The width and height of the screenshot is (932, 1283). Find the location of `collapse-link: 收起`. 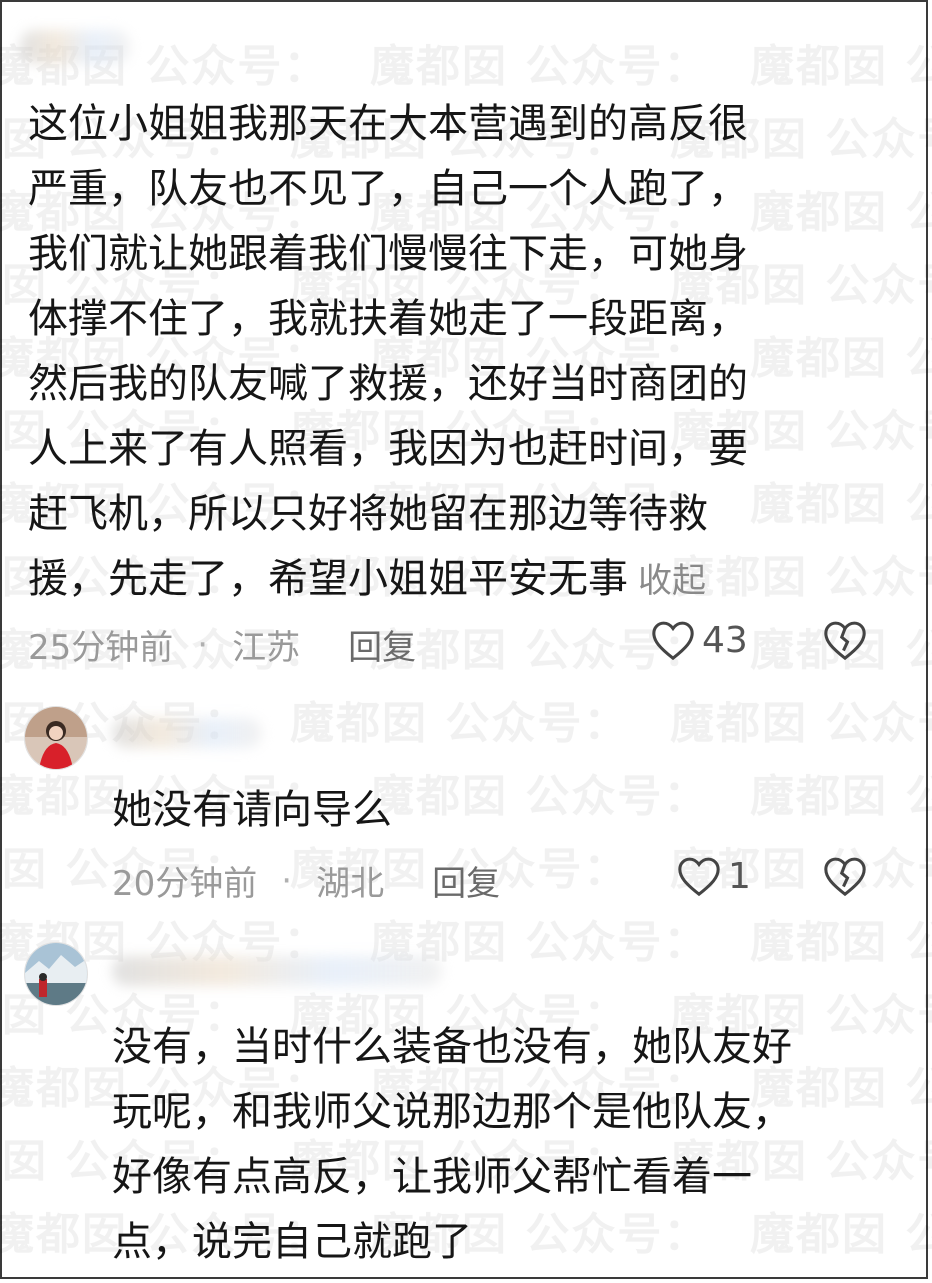

collapse-link: 收起 is located at coordinates (672, 581).